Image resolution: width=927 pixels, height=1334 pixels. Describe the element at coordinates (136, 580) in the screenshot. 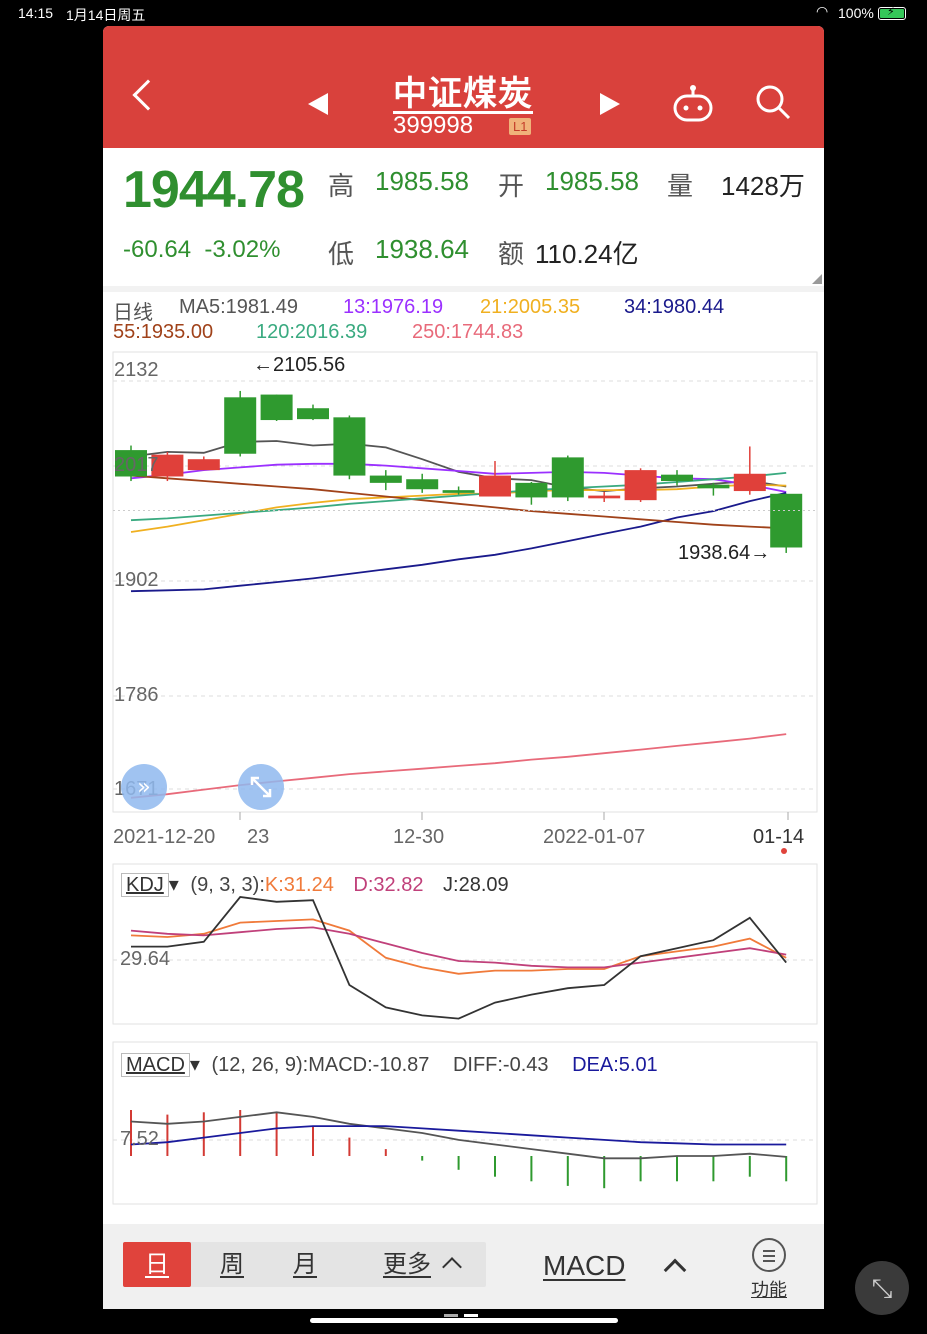

I see `y-tick-label: 1902` at that location.